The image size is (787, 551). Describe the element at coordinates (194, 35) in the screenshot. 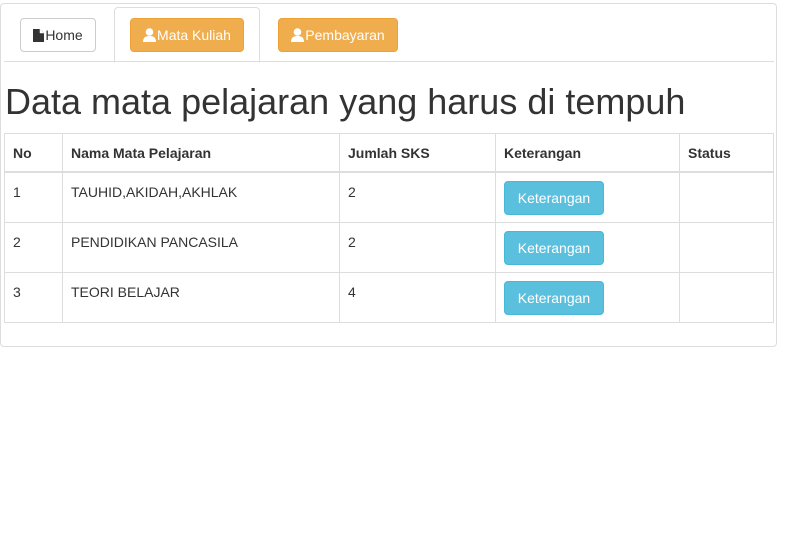

I see `mata-kuliah-button-label: Mata Kuliah` at that location.